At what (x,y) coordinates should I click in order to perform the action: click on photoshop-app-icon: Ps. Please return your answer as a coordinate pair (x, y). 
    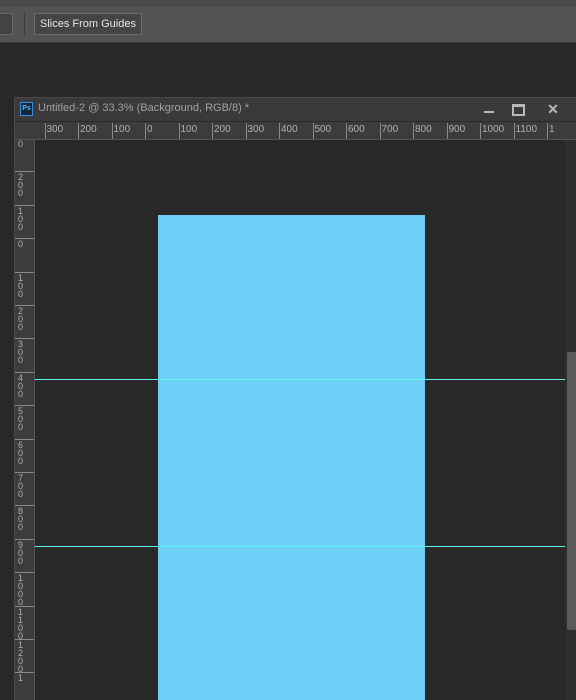
    Looking at the image, I should click on (26, 109).